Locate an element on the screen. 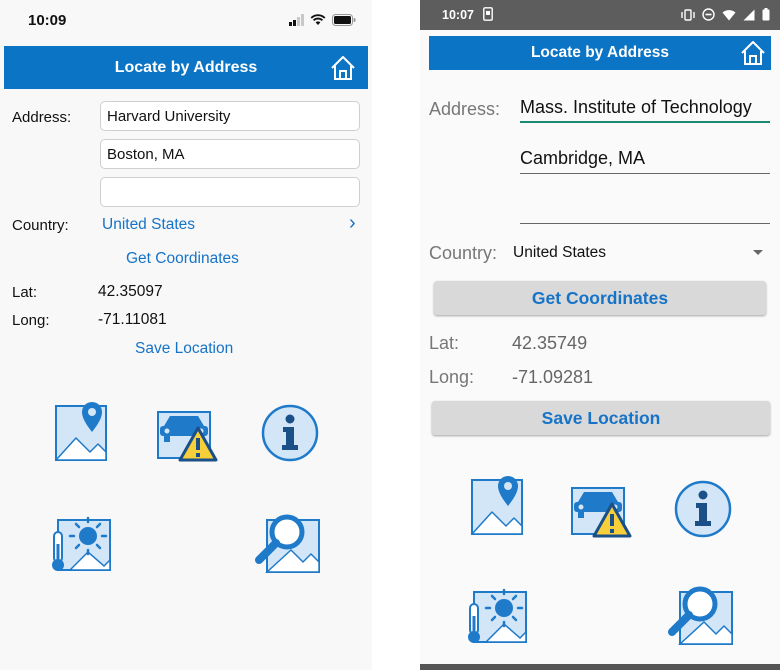 The width and height of the screenshot is (780, 670). lat-value: 42.35749 is located at coordinates (550, 343).